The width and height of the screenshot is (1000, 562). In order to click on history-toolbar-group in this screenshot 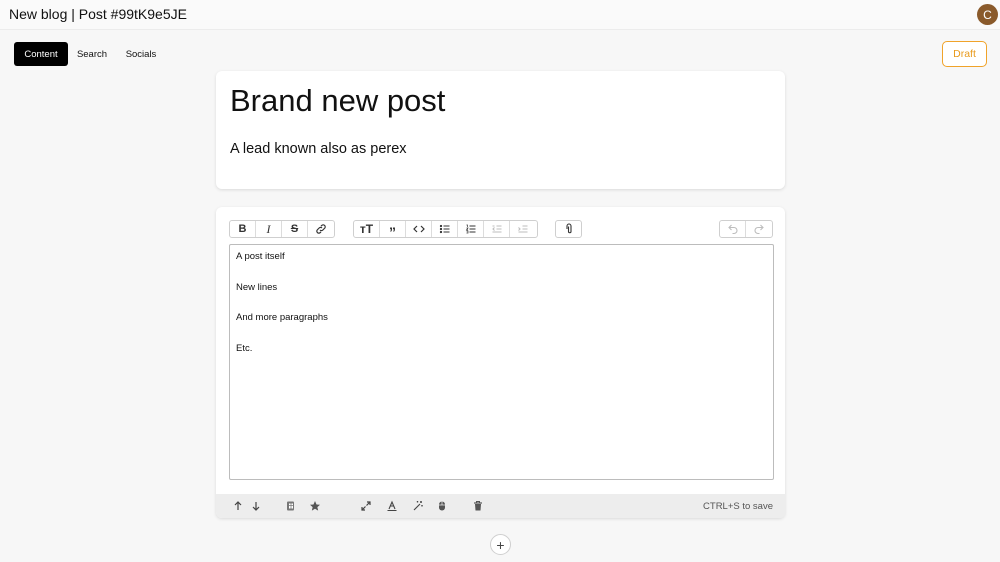, I will do `click(746, 229)`.